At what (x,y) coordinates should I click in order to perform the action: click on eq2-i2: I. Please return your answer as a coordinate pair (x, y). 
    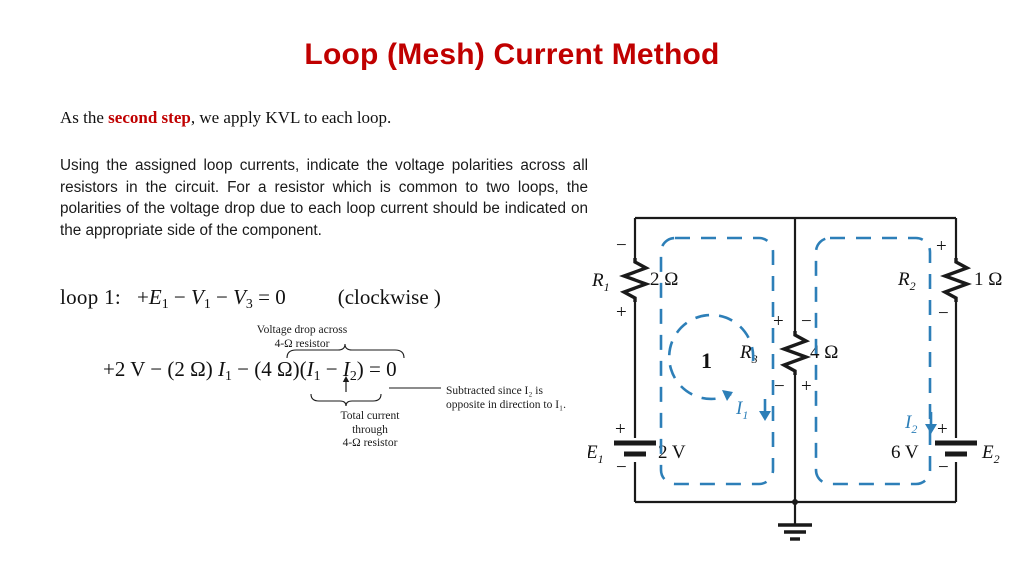
    Looking at the image, I should click on (346, 369).